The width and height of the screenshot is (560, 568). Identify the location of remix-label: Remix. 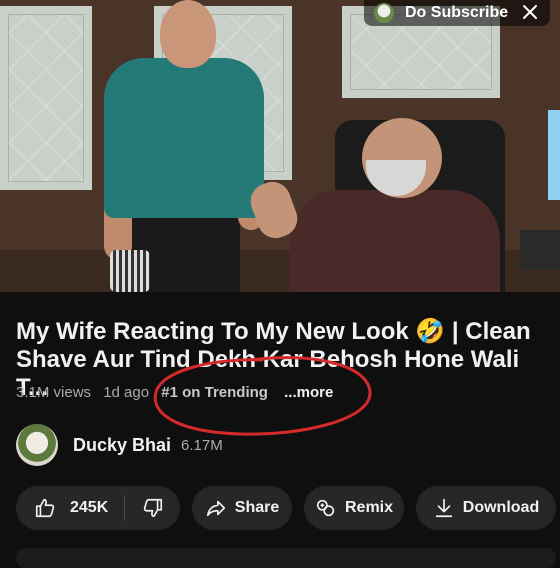
(369, 507).